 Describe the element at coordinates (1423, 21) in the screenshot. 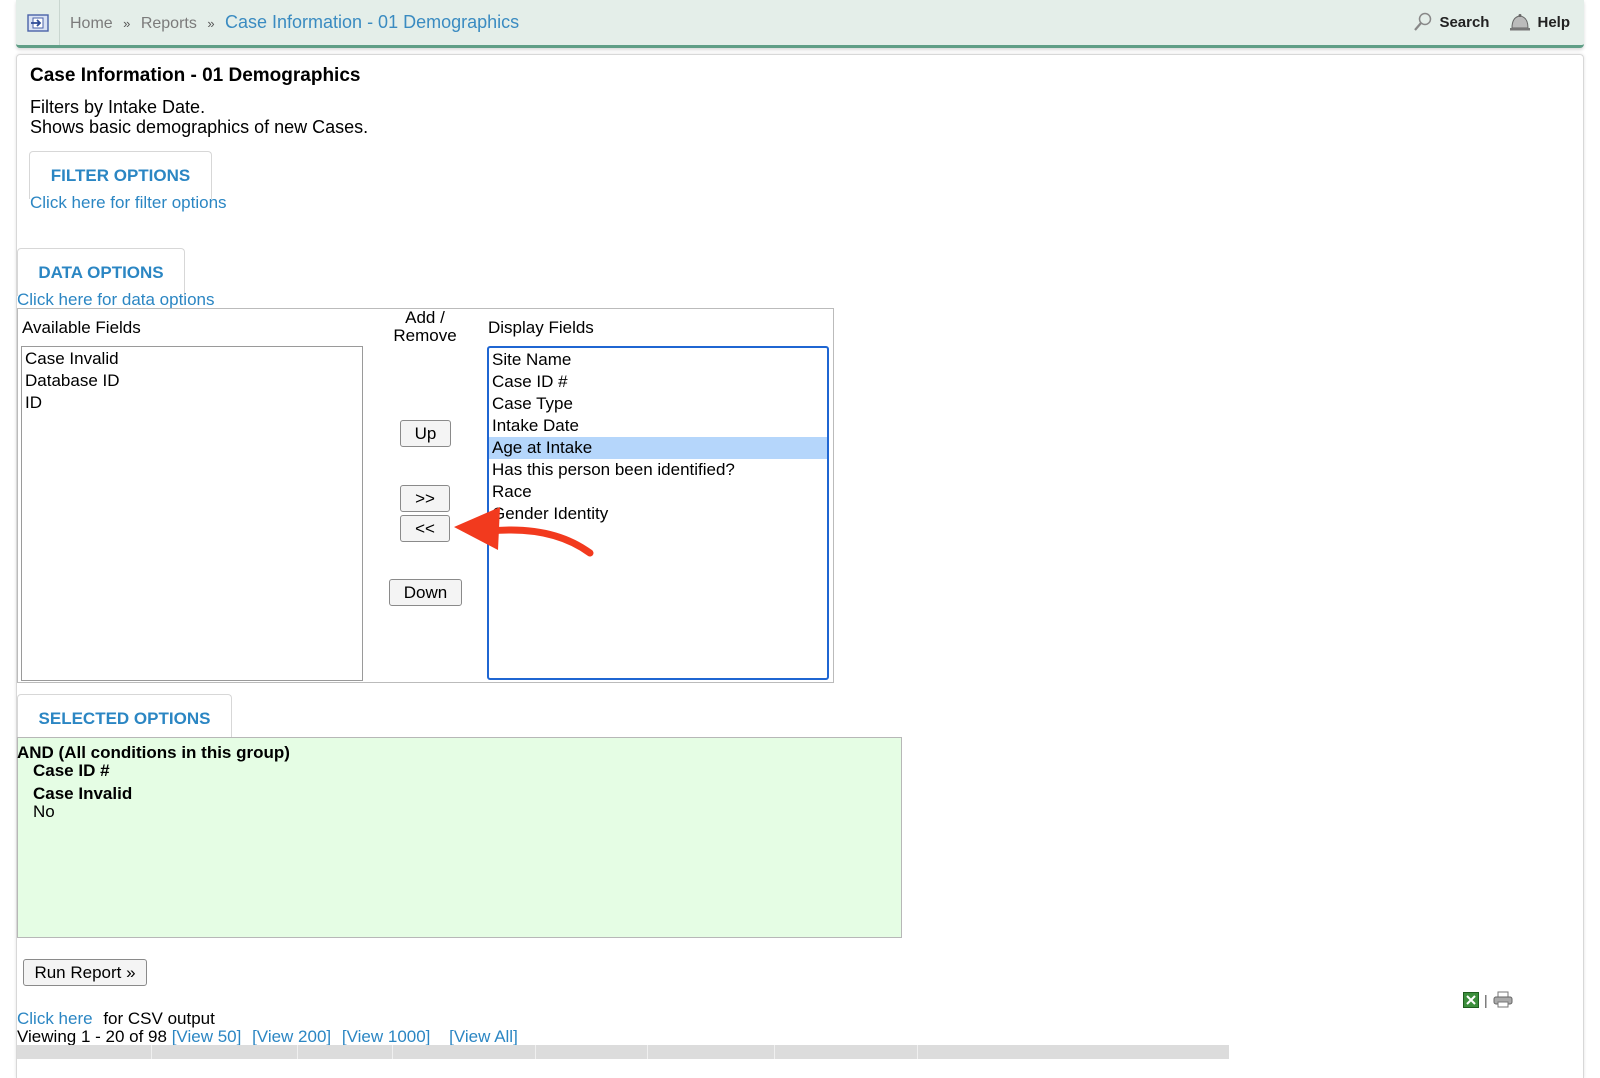

I see `search-icon` at that location.